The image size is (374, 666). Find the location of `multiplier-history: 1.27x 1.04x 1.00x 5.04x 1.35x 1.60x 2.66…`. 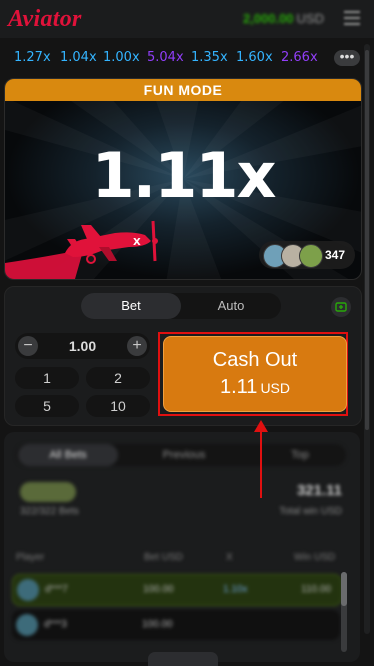

multiplier-history: 1.27x 1.04x 1.00x 5.04x 1.35x 1.60x 2.66… is located at coordinates (187, 58).